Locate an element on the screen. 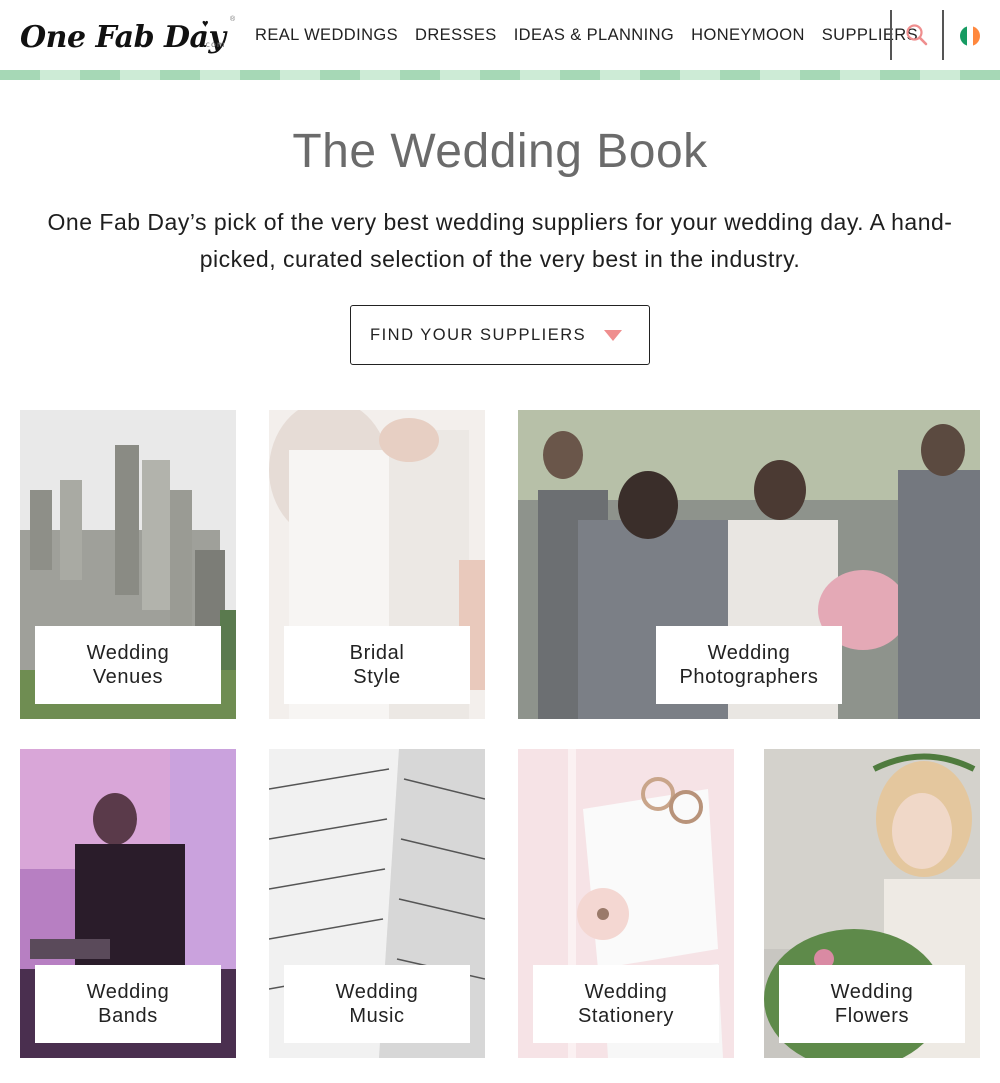  registered-mark: ® is located at coordinates (233, 19).